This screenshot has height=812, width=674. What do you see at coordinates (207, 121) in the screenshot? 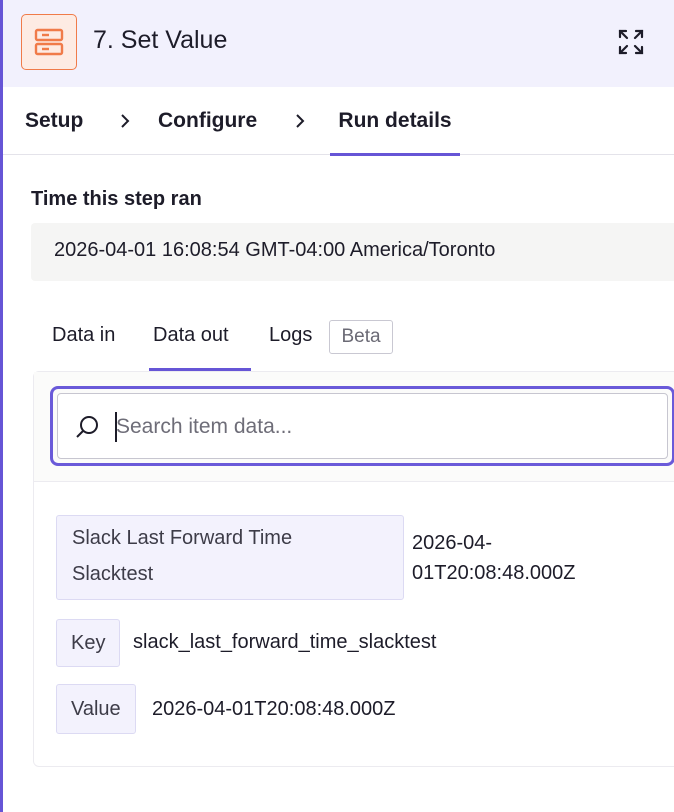
I see `tab-configure: Configure` at bounding box center [207, 121].